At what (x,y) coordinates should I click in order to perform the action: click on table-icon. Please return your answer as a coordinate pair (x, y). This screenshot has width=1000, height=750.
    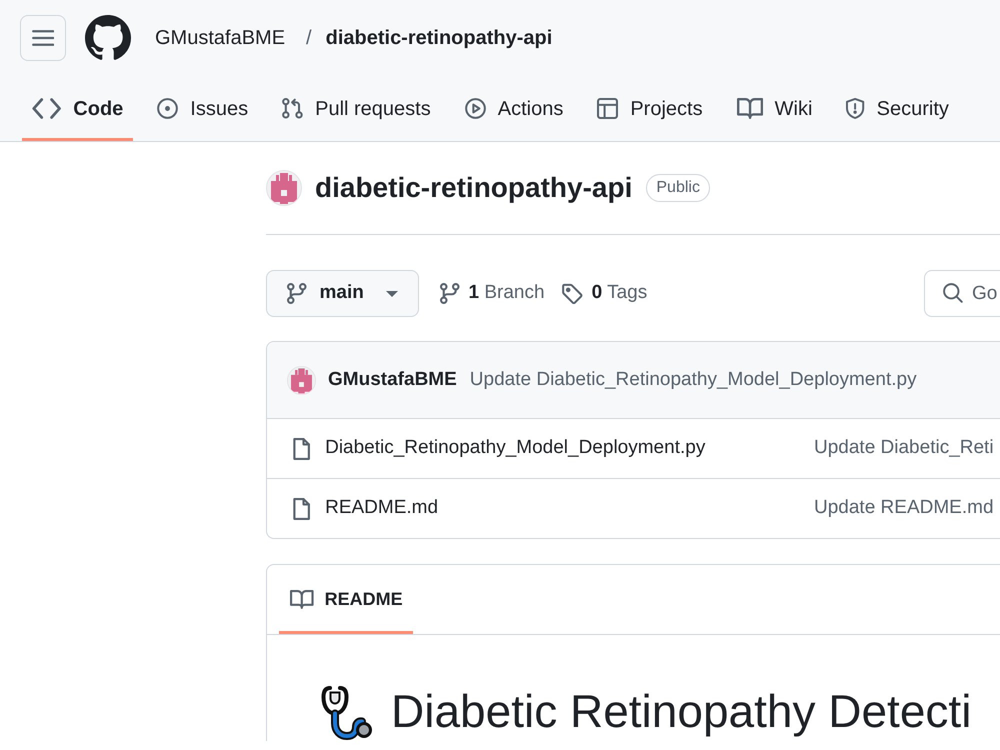
    Looking at the image, I should click on (607, 108).